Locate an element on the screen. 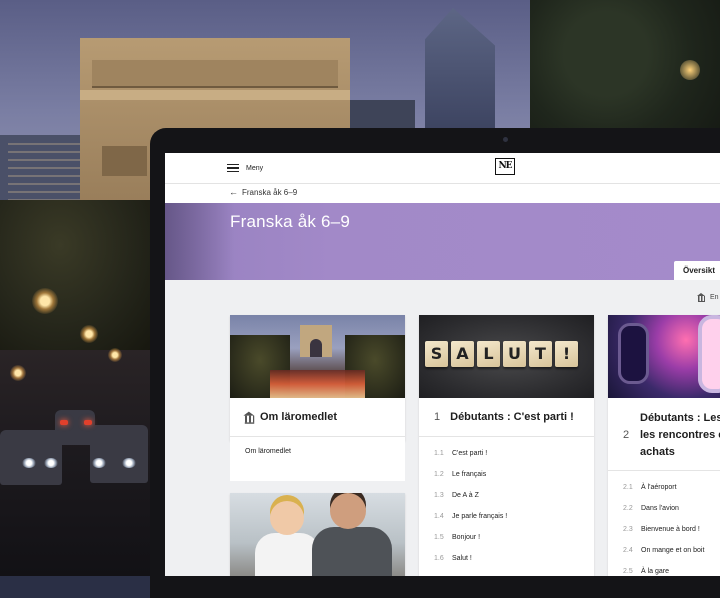 Image resolution: width=720 pixels, height=598 pixels. chapter-number: 1 is located at coordinates (437, 417).